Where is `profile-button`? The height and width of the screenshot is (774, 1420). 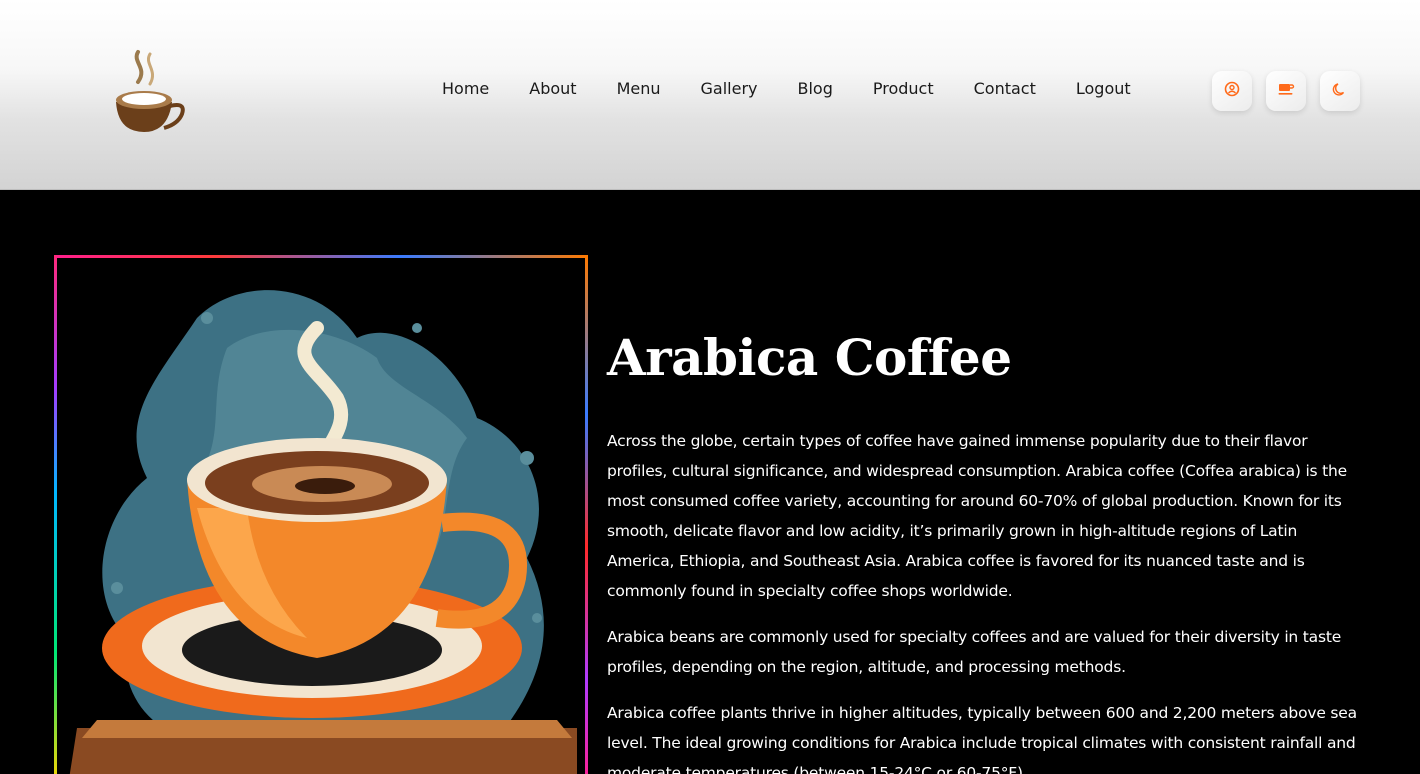 profile-button is located at coordinates (1232, 91).